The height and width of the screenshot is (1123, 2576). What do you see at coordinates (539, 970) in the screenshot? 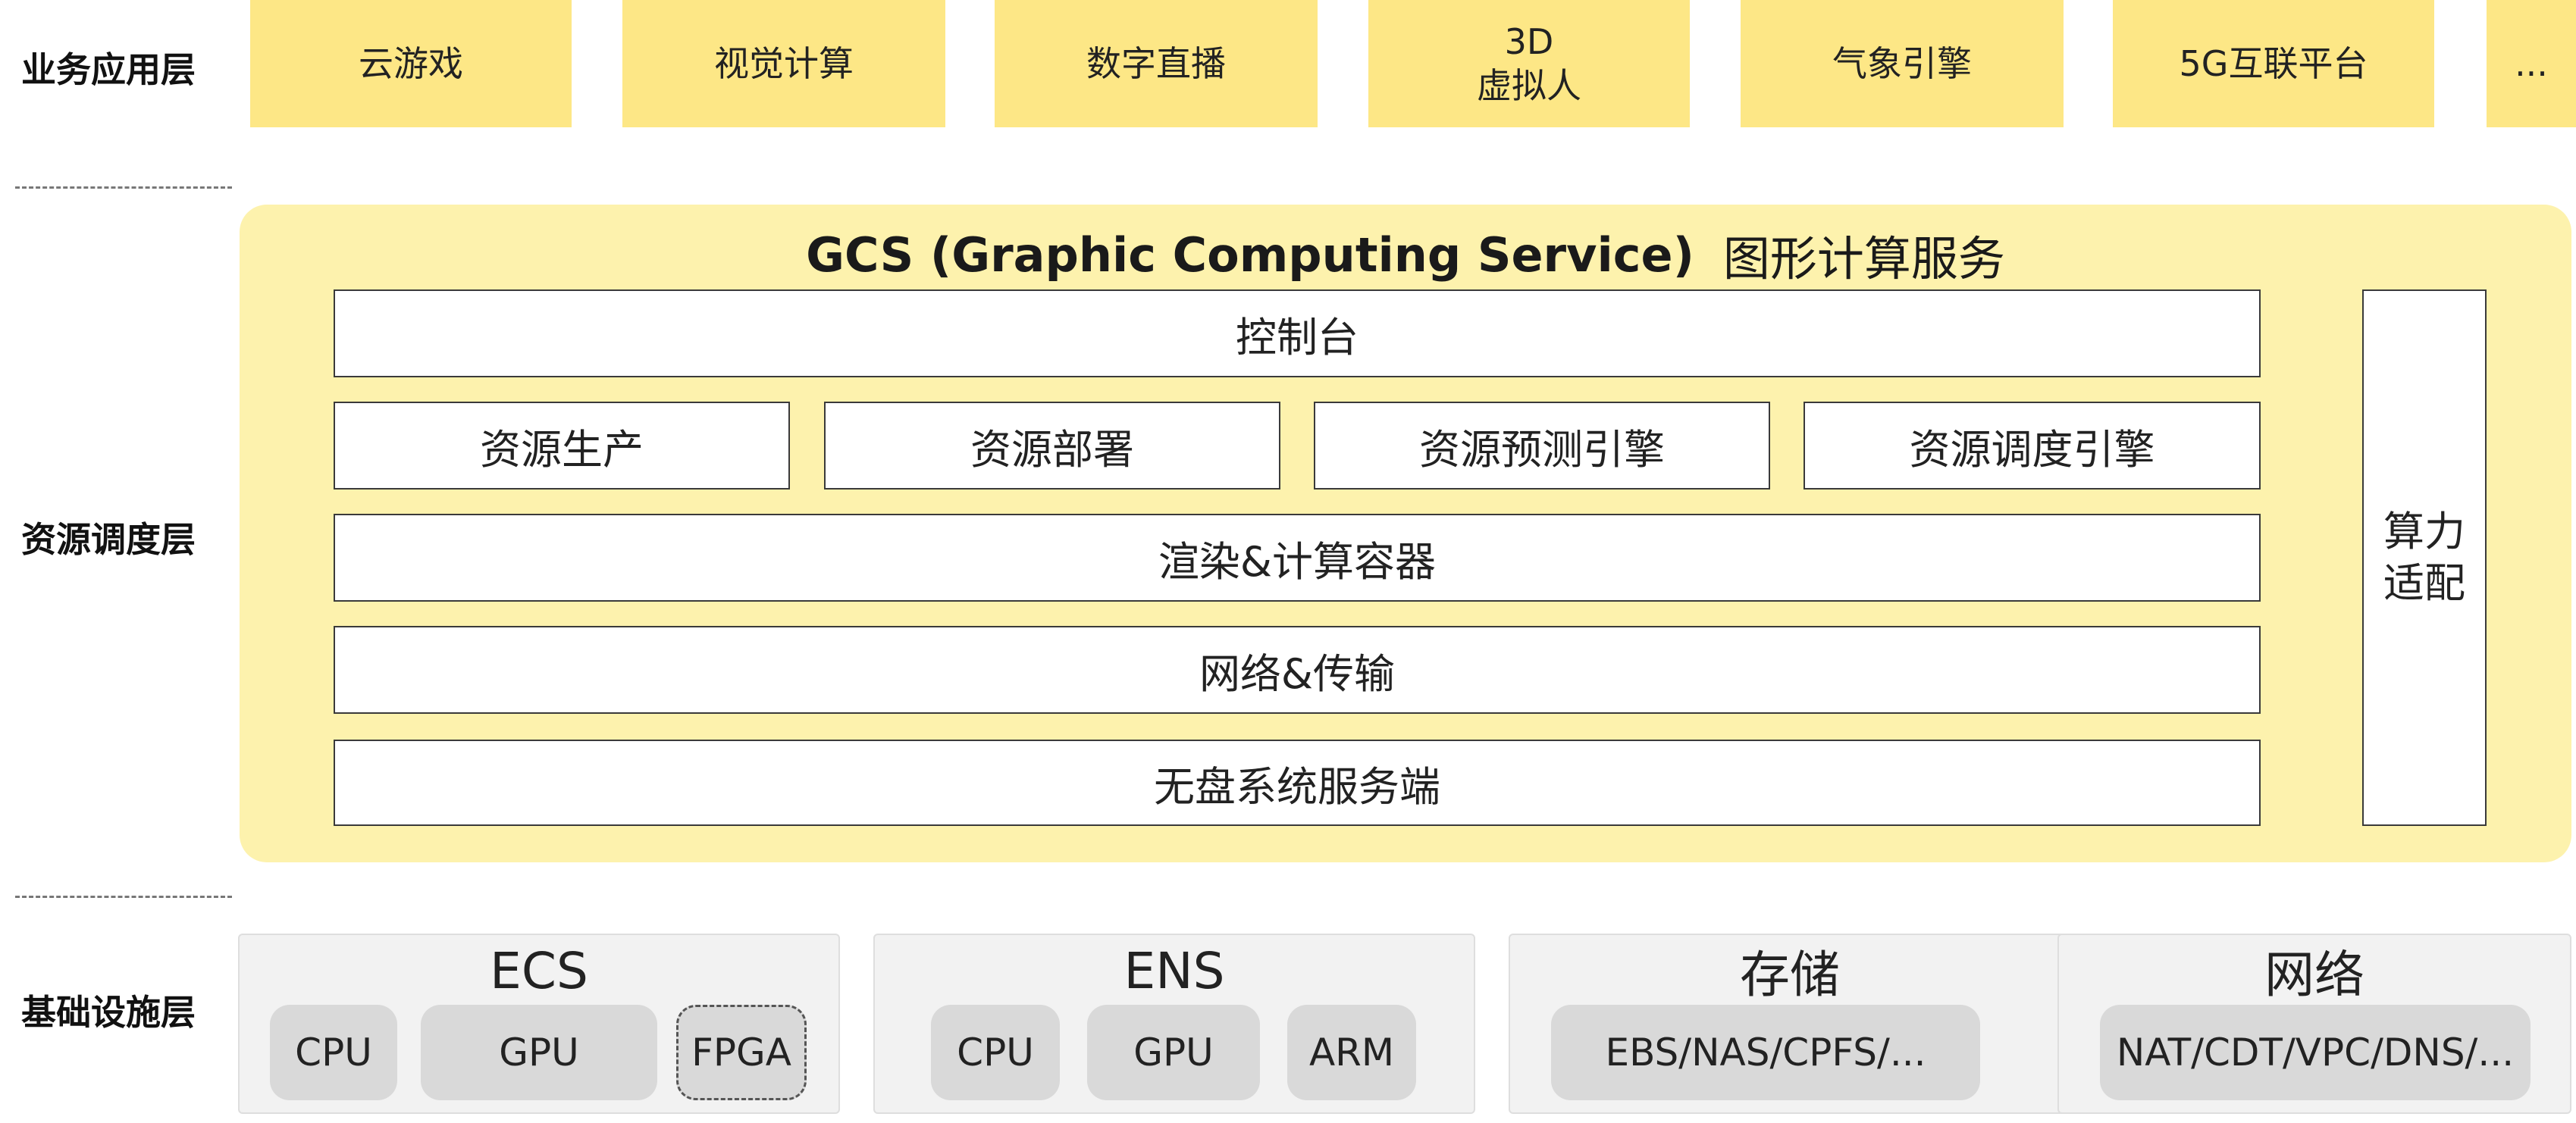
I see `infra-title-ecs: ECS` at bounding box center [539, 970].